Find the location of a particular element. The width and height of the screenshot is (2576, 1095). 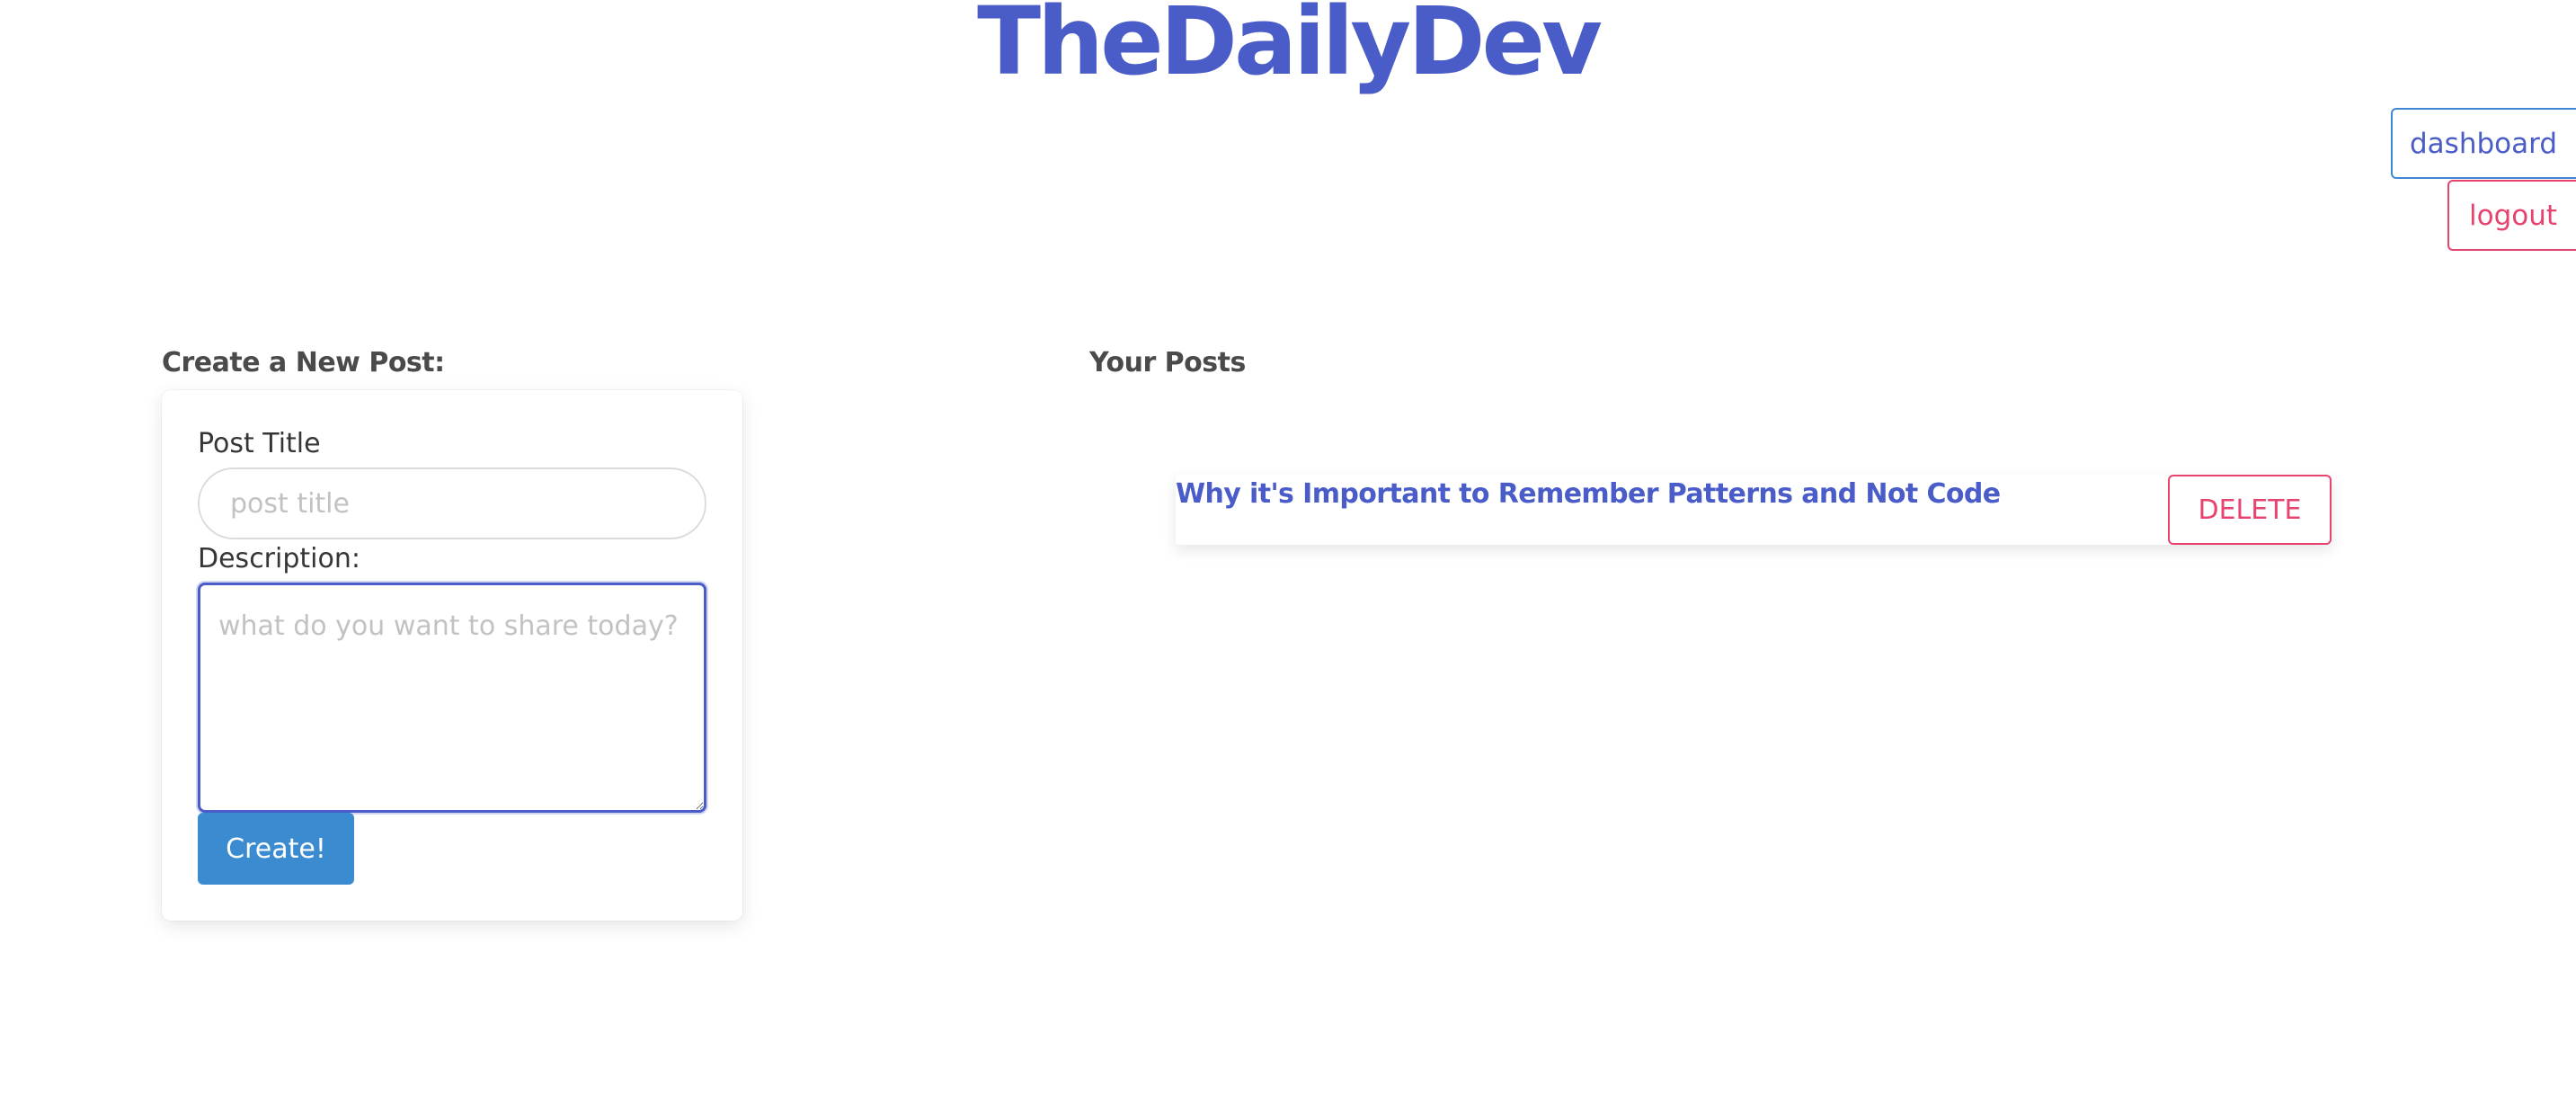

dashboard-button: dashboard is located at coordinates (2483, 143).